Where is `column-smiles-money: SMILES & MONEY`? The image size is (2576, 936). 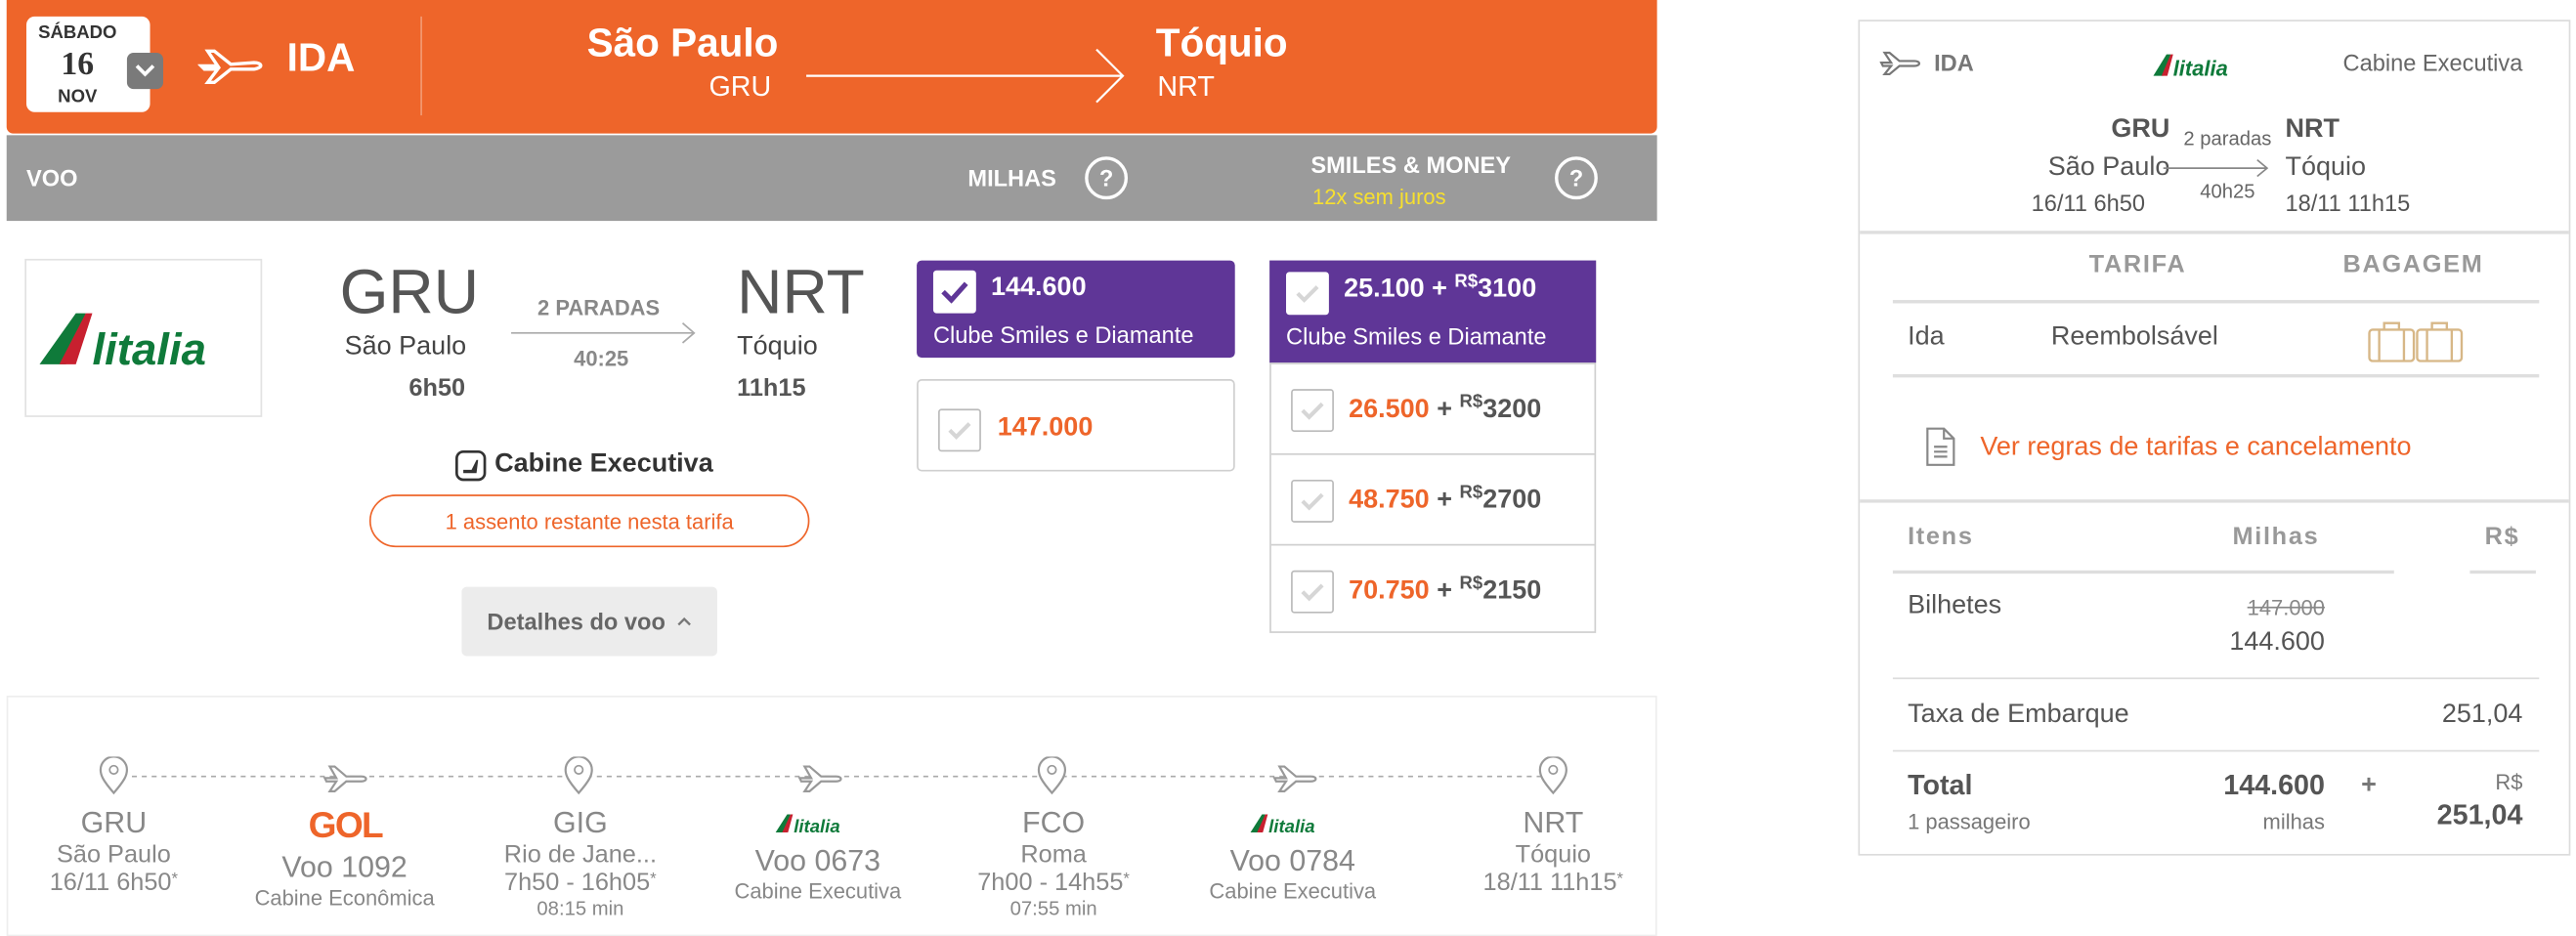 column-smiles-money: SMILES & MONEY is located at coordinates (1411, 165).